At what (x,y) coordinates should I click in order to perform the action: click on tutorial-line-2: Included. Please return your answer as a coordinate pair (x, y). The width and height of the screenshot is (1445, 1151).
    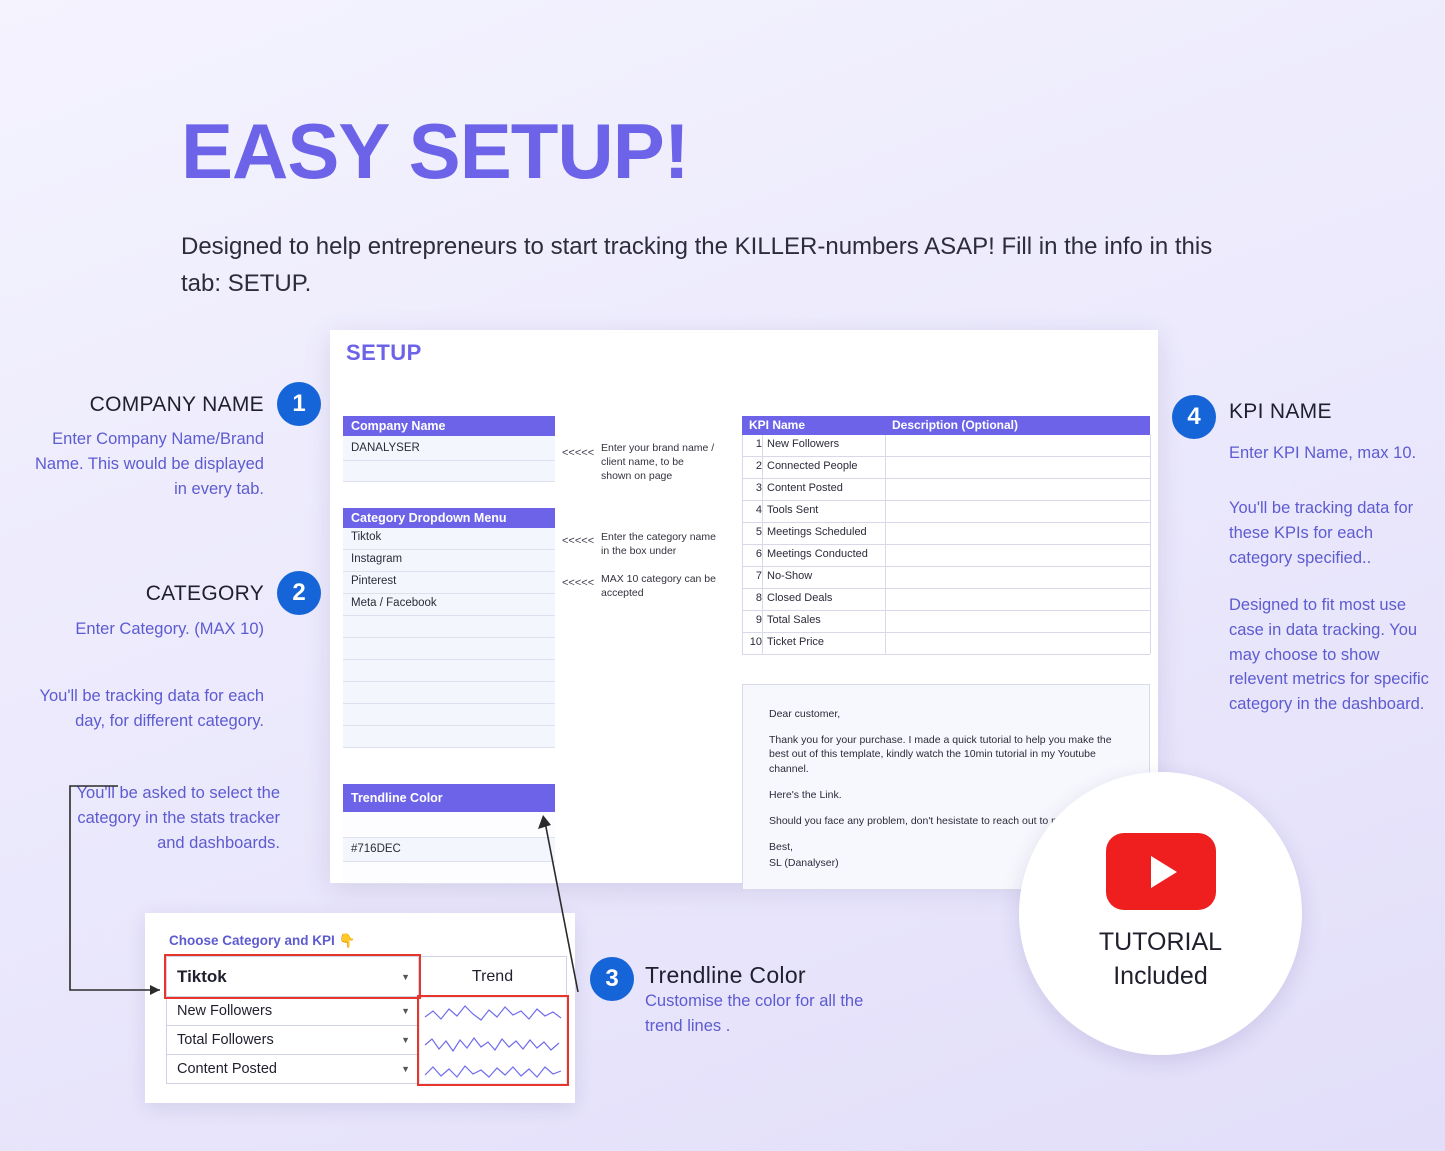
    Looking at the image, I should click on (1160, 976).